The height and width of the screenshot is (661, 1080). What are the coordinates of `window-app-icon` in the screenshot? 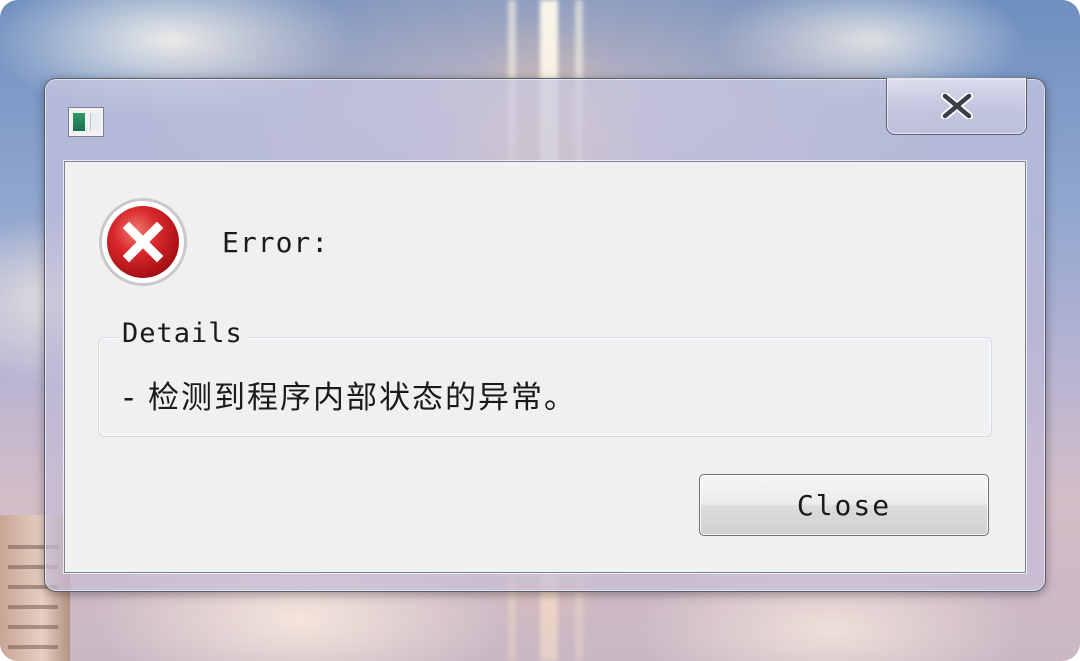 It's located at (86, 122).